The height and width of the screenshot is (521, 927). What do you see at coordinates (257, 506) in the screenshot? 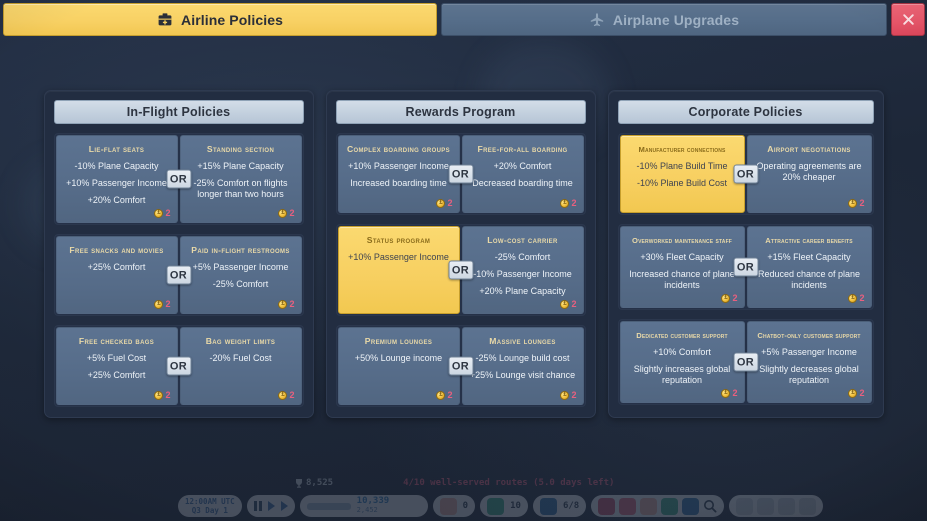
I see `pause-icon` at bounding box center [257, 506].